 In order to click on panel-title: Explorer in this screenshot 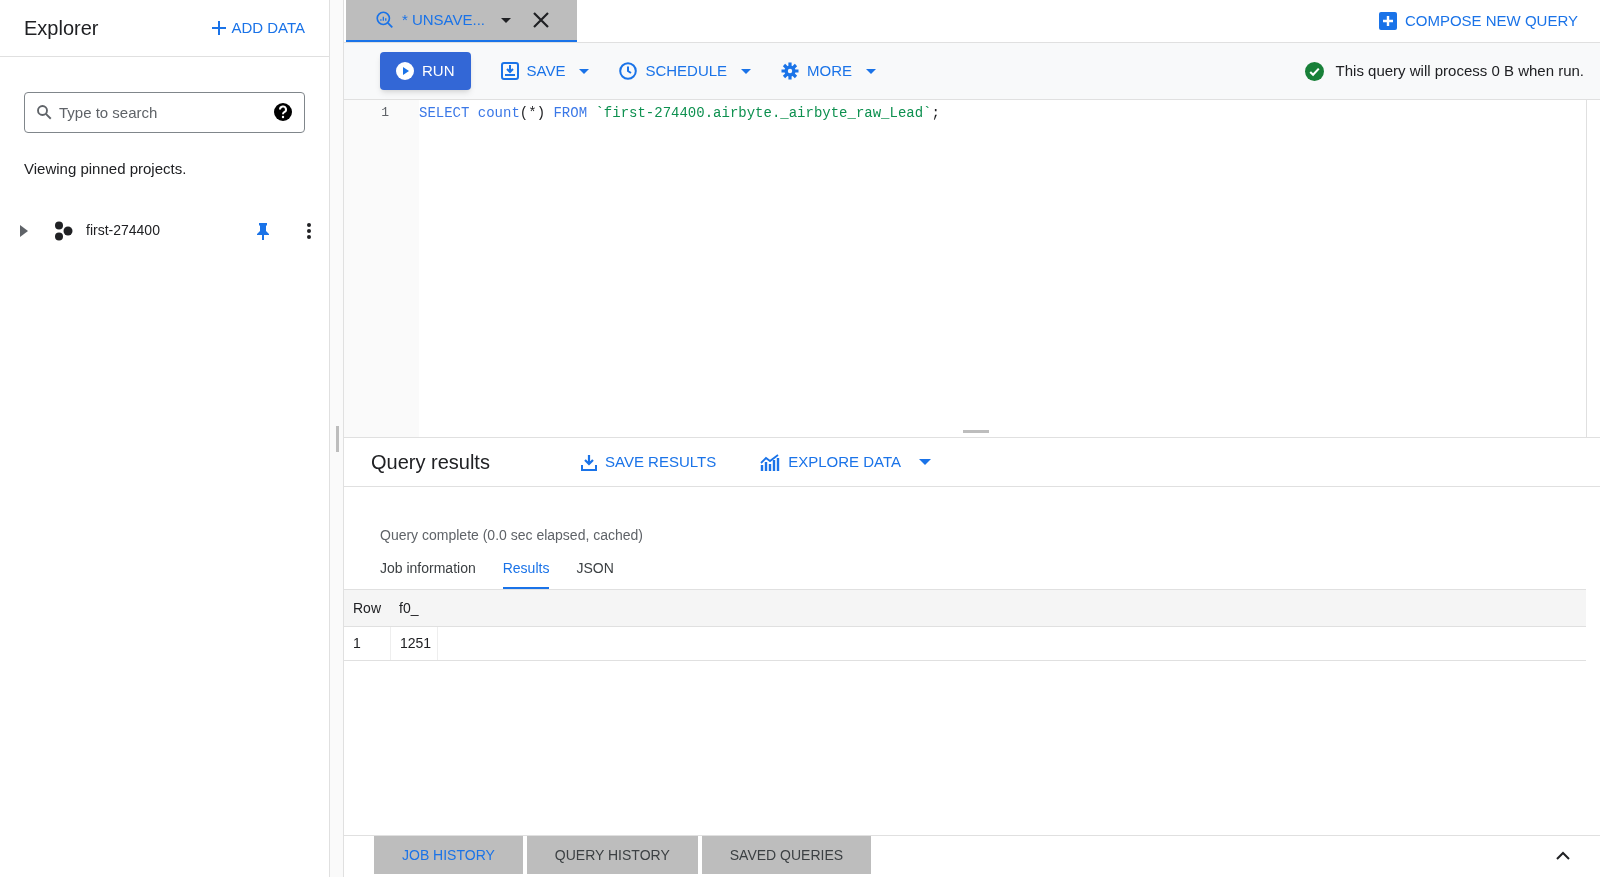, I will do `click(61, 28)`.